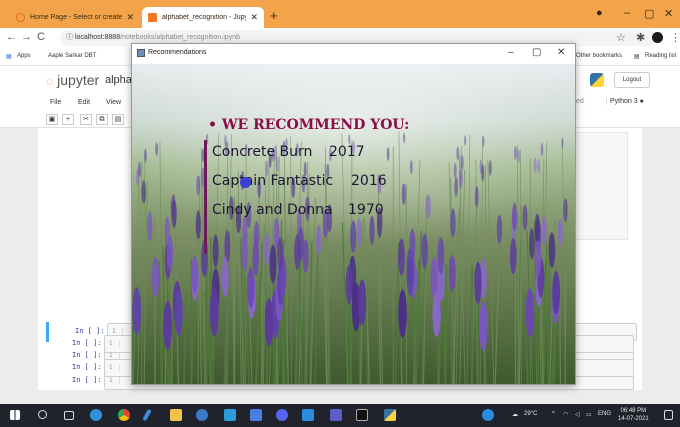  I want to click on popup-maximize-icon: ▢, so click(536, 52).